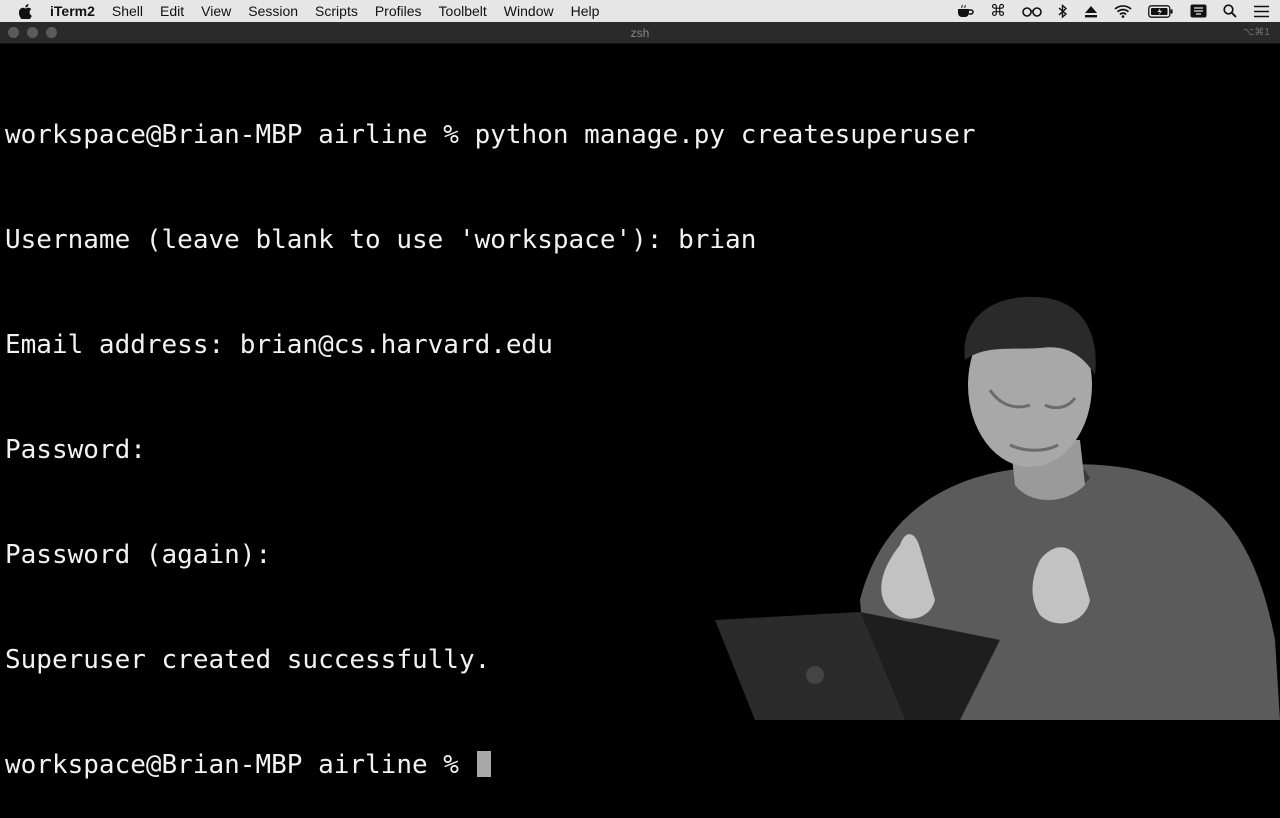 This screenshot has width=1280, height=818. What do you see at coordinates (585, 11) in the screenshot?
I see `menu-help: Help` at bounding box center [585, 11].